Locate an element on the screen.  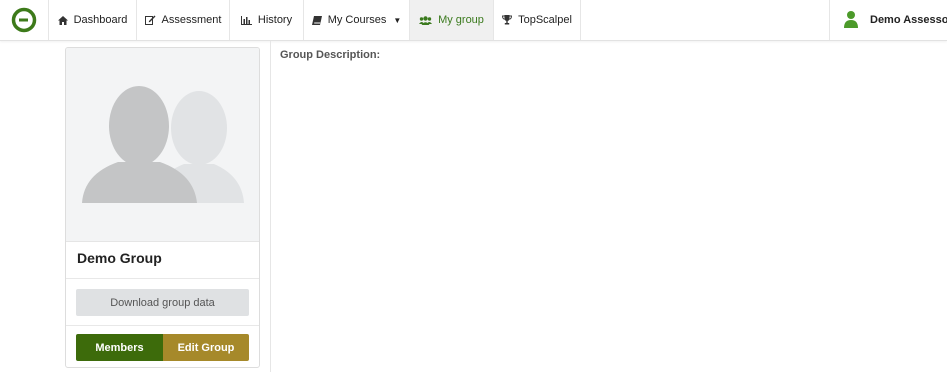
group-avatar is located at coordinates (162, 145).